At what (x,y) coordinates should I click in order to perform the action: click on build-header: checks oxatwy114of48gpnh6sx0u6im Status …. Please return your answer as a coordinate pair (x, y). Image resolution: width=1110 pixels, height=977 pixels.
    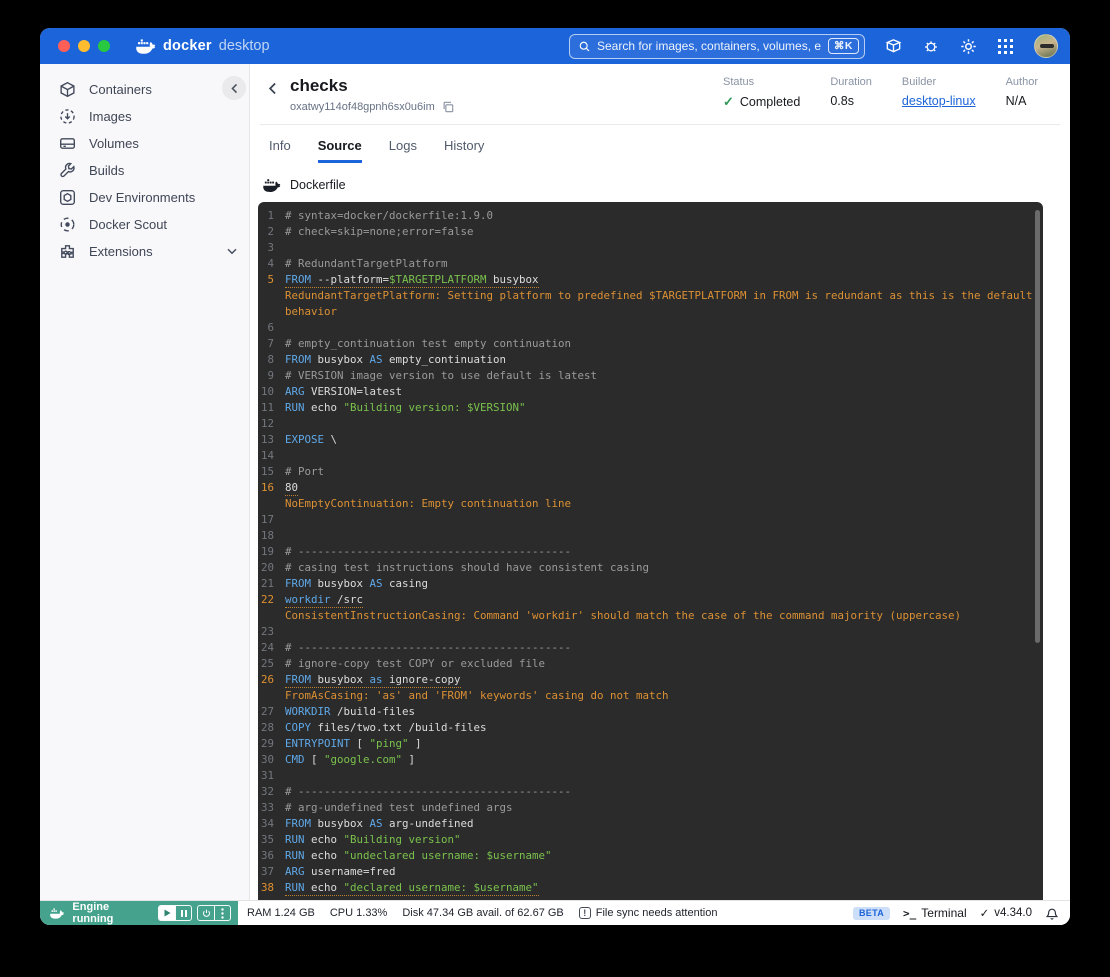
    Looking at the image, I should click on (660, 88).